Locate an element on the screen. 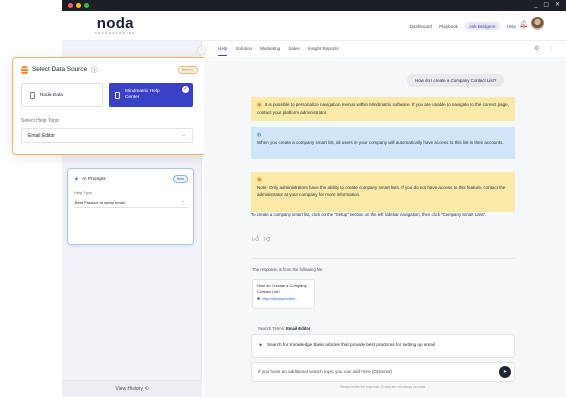 The image size is (566, 397). info-icon: ⓘ is located at coordinates (94, 69).